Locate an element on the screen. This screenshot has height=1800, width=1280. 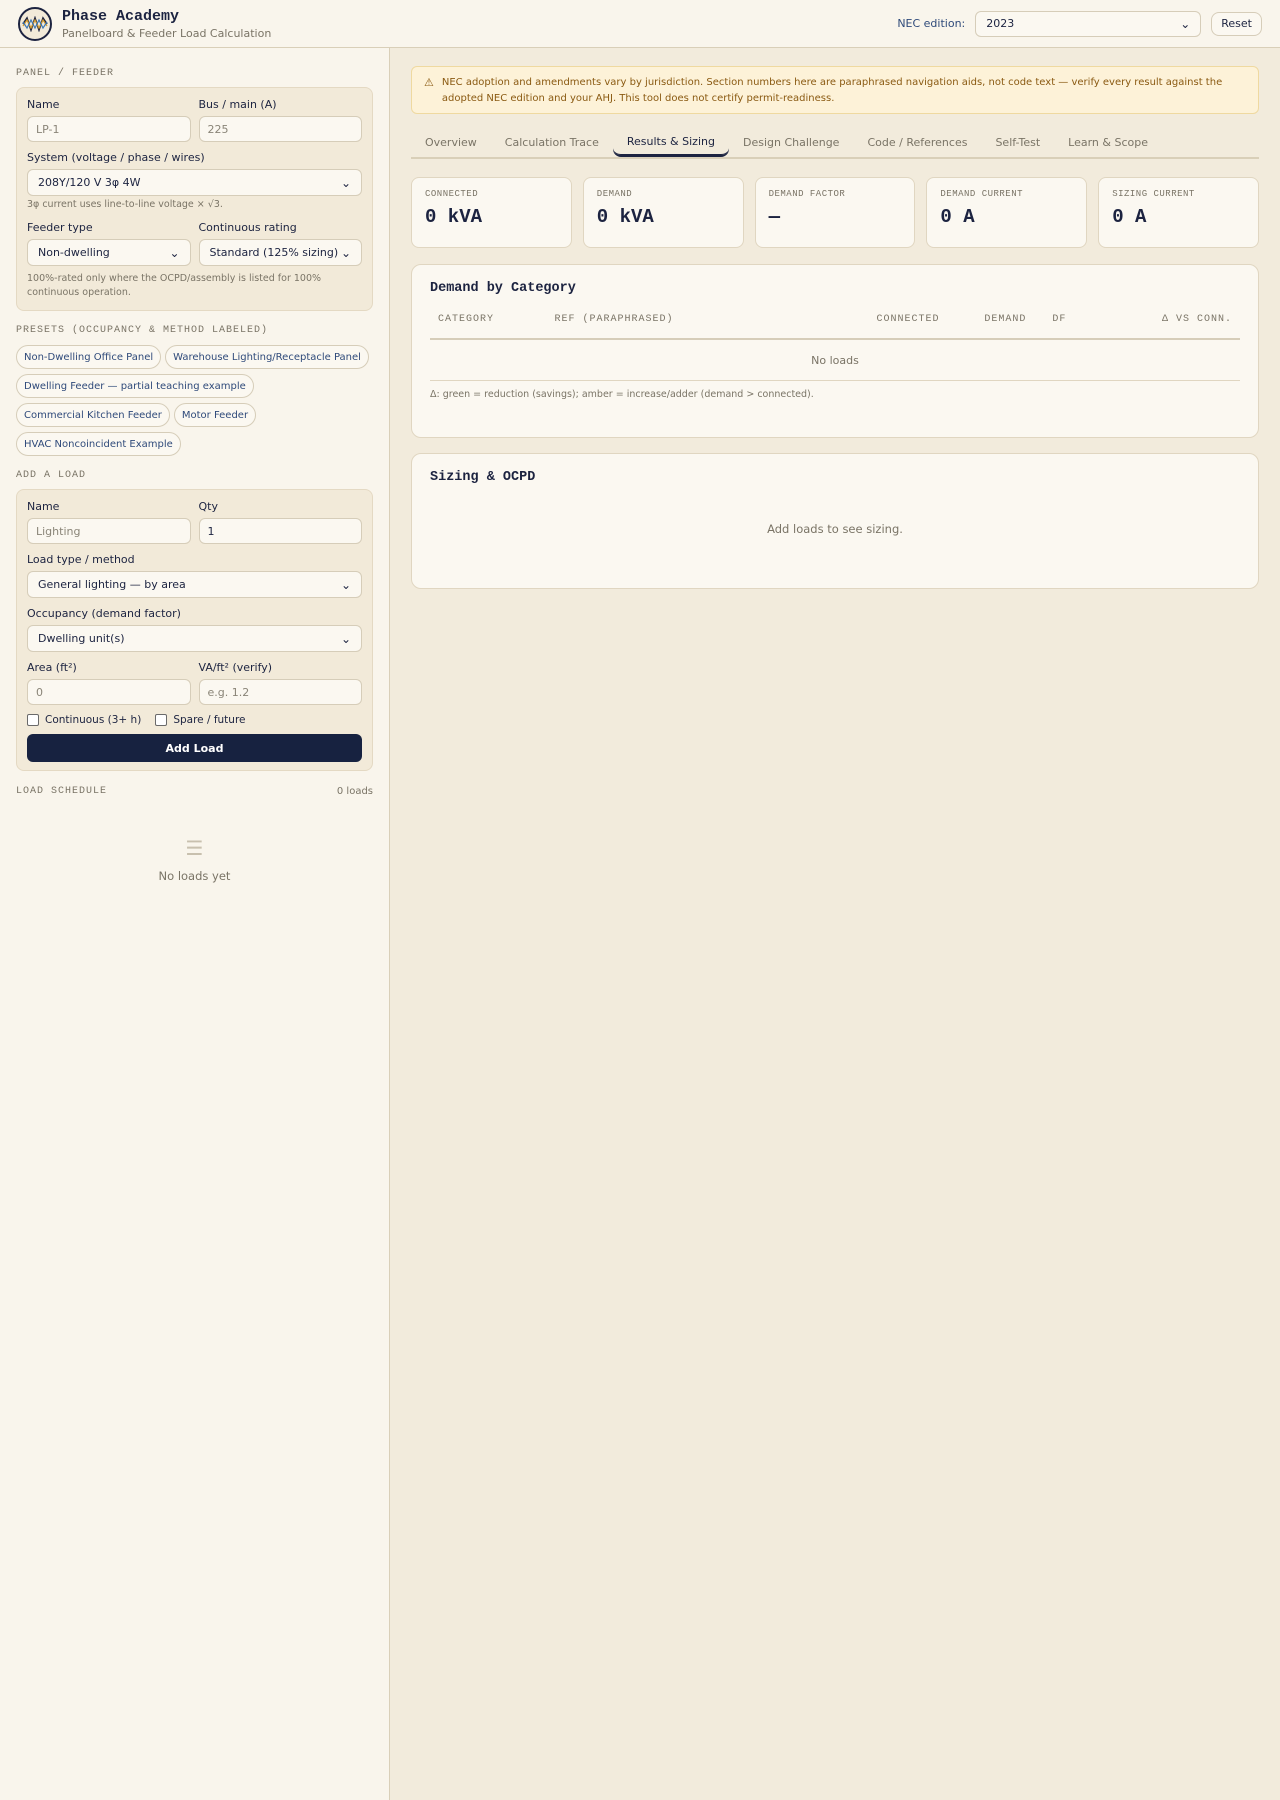
reset-button: Reset is located at coordinates (1236, 23).